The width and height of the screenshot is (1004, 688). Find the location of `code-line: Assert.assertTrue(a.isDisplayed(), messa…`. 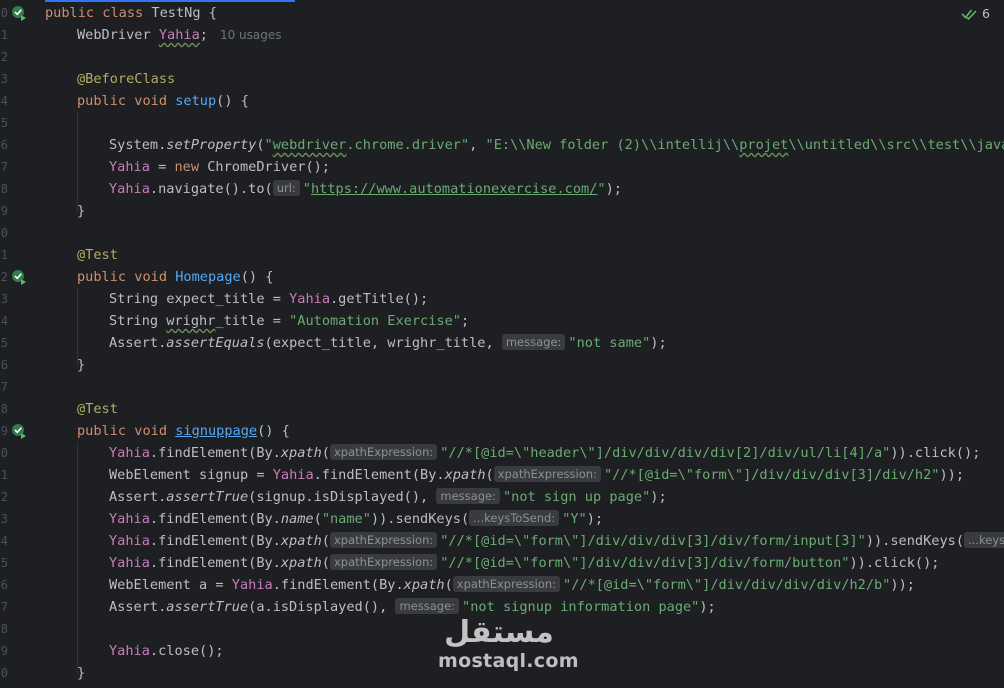

code-line: Assert.assertTrue(a.isDisplayed(), messa… is located at coordinates (412, 606).